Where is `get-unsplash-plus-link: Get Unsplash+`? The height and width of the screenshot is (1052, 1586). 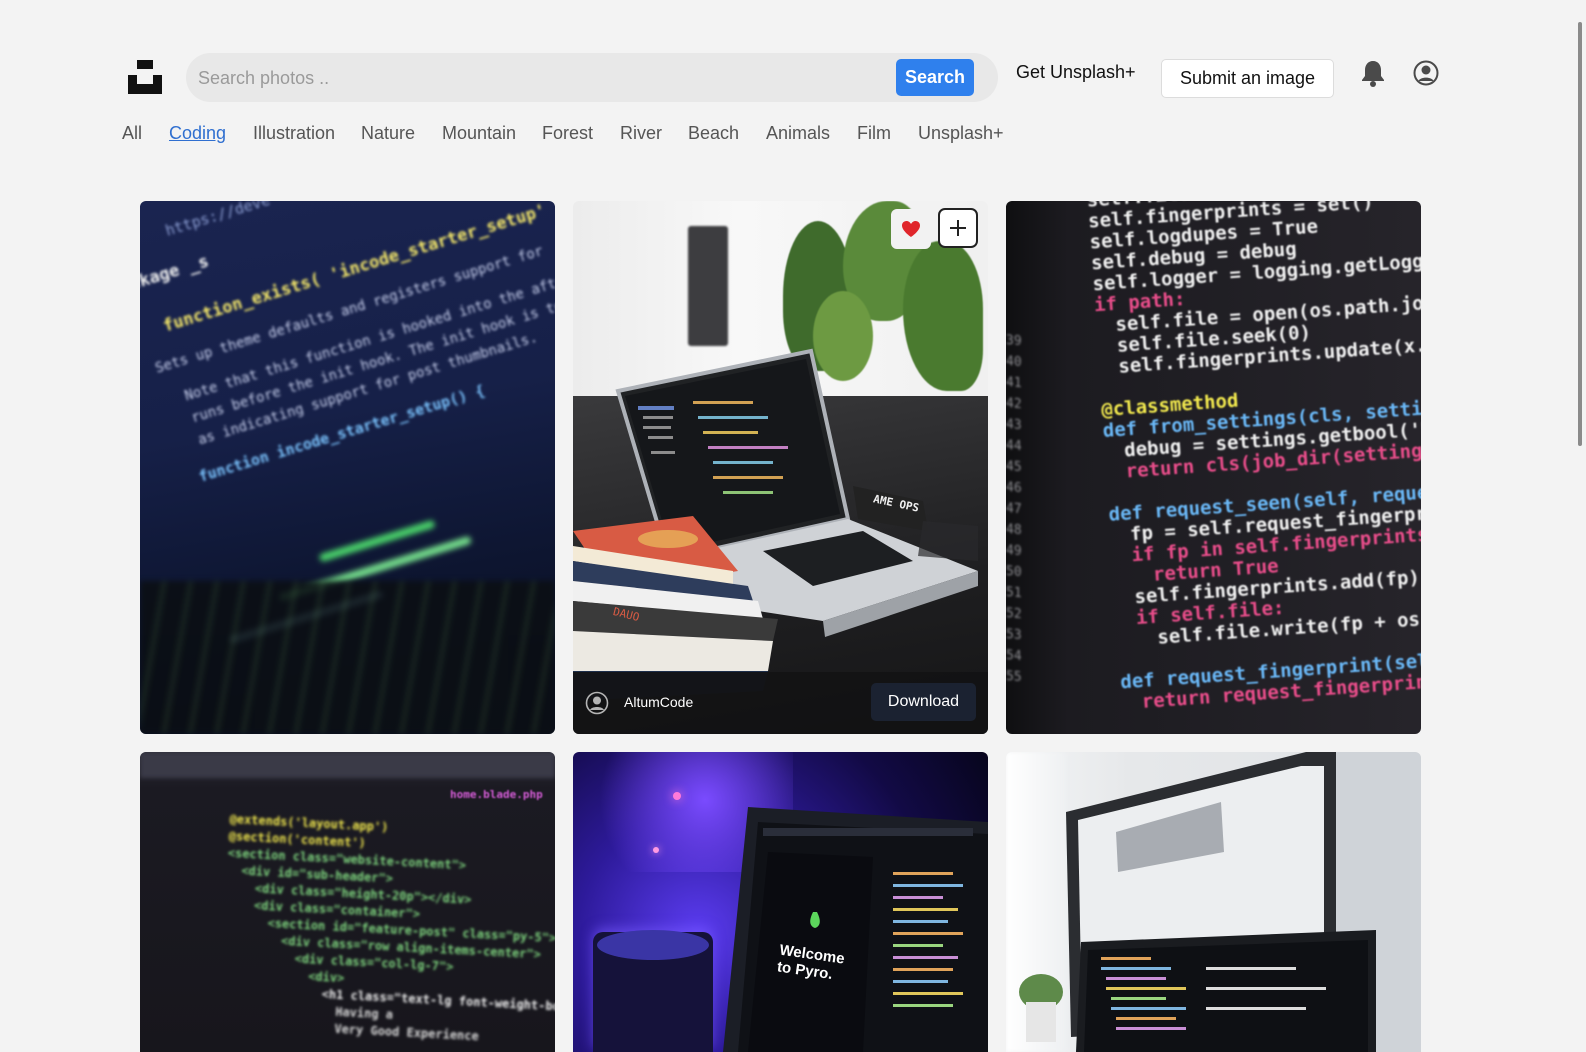 get-unsplash-plus-link: Get Unsplash+ is located at coordinates (1076, 72).